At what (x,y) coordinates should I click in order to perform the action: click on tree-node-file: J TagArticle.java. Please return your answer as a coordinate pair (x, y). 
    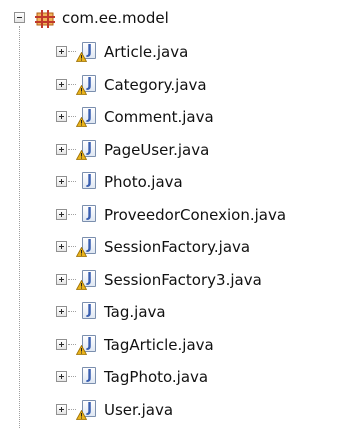
    Looking at the image, I should click on (180, 348).